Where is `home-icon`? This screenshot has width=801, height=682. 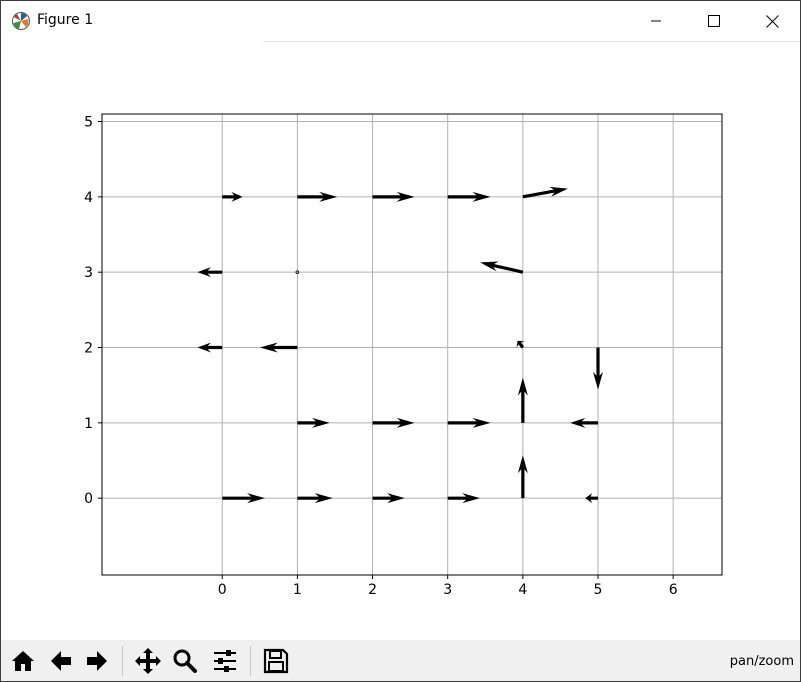 home-icon is located at coordinates (23, 661).